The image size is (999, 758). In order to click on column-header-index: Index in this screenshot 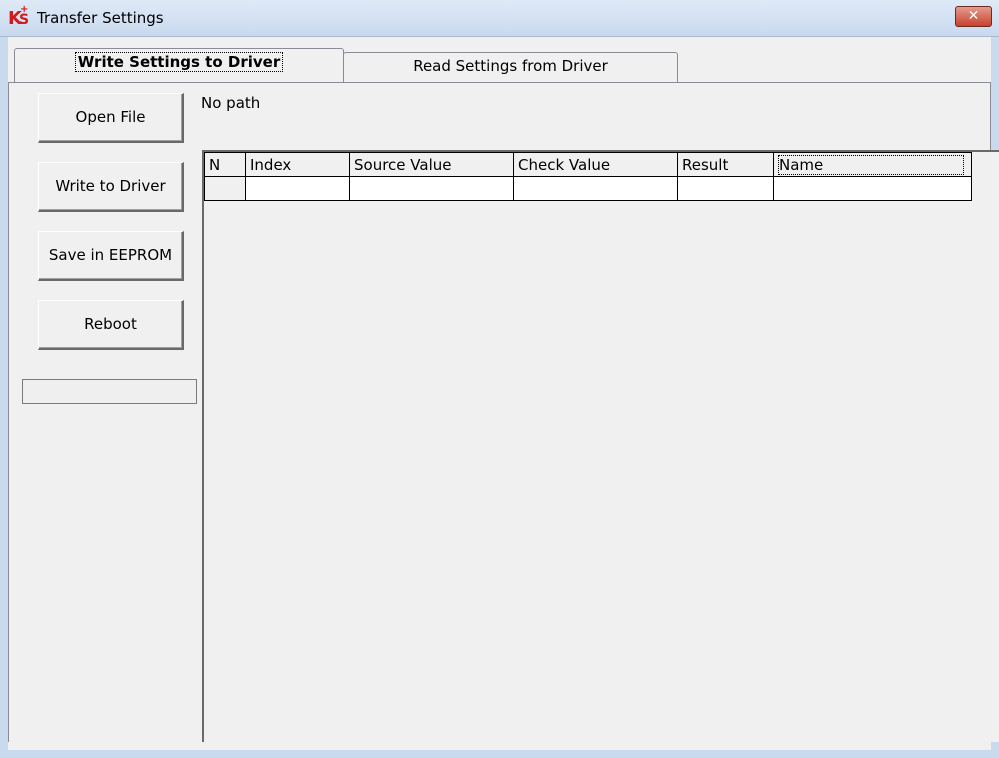, I will do `click(297, 164)`.